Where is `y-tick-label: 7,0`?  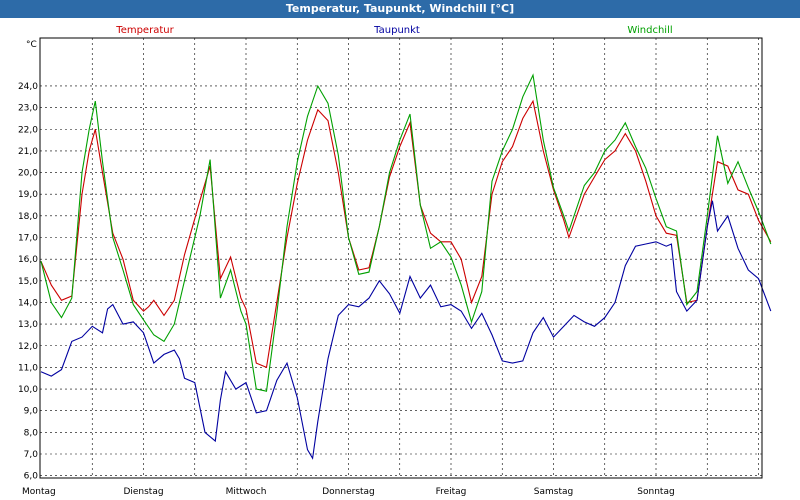 y-tick-label: 7,0 is located at coordinates (31, 455).